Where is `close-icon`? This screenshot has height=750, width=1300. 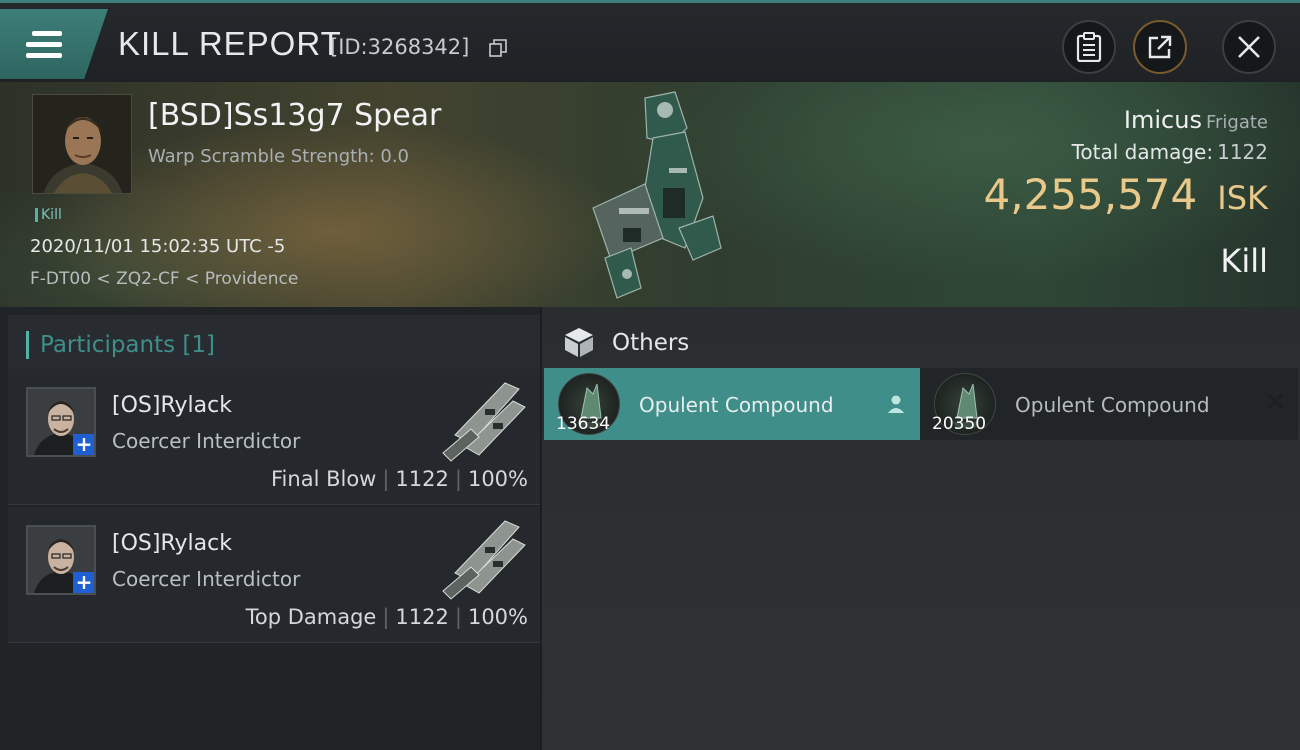
close-icon is located at coordinates (1249, 47).